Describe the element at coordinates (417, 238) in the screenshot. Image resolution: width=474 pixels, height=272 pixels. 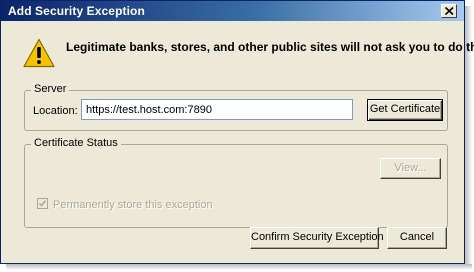
I see `cancel-button: Cancel` at that location.